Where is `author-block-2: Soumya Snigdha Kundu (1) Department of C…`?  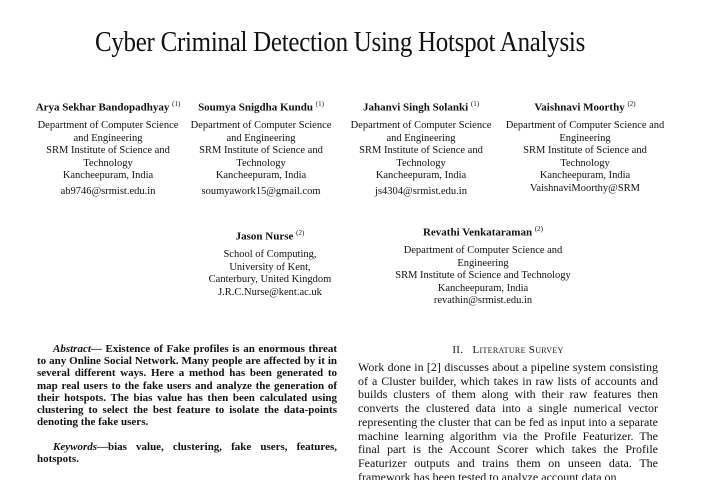
author-block-2: Soumya Snigdha Kundu (1) Department of C… is located at coordinates (261, 148).